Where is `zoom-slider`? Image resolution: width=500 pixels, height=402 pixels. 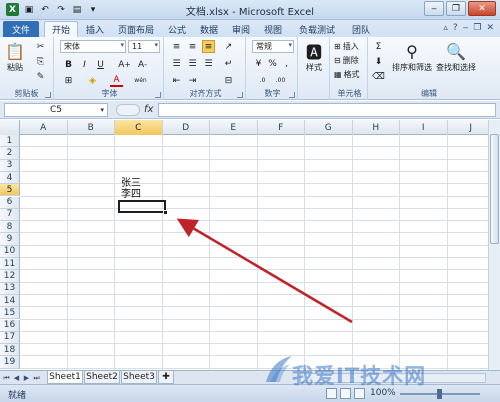
zoom-slider is located at coordinates (440, 394).